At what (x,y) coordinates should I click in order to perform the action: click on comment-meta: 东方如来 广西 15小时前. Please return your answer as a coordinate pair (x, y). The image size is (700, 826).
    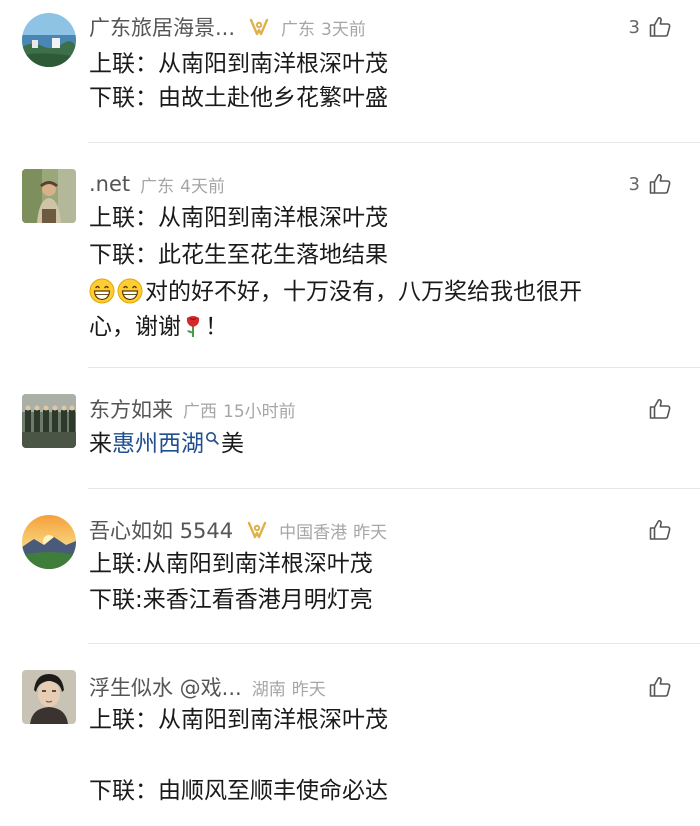
    Looking at the image, I should click on (192, 409).